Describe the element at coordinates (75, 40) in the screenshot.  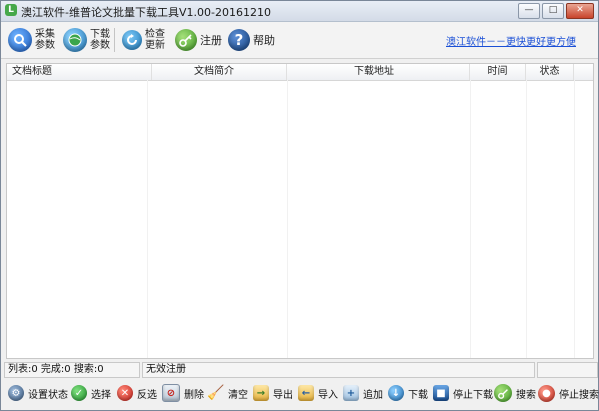
I see `globe-icon` at that location.